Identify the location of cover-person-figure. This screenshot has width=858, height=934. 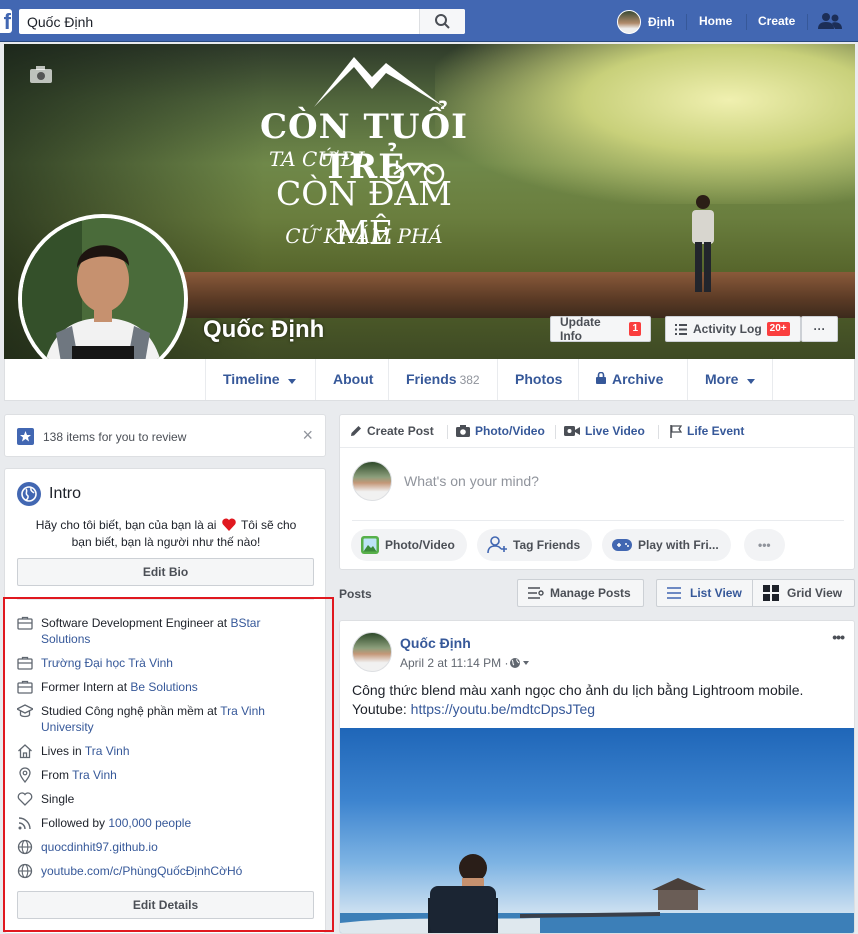
(703, 243).